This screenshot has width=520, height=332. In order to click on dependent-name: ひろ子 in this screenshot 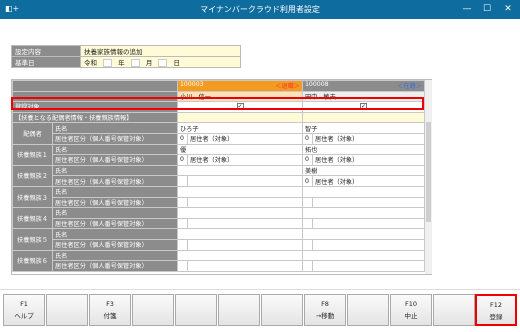, I will do `click(240, 128)`.